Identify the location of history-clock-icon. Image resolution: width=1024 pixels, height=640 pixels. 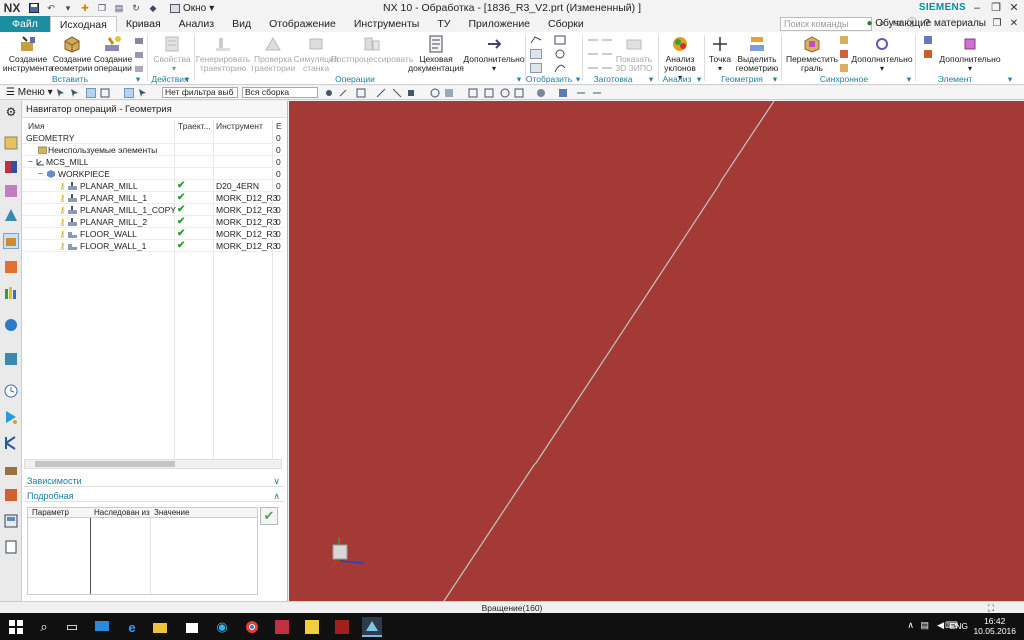
(11, 391).